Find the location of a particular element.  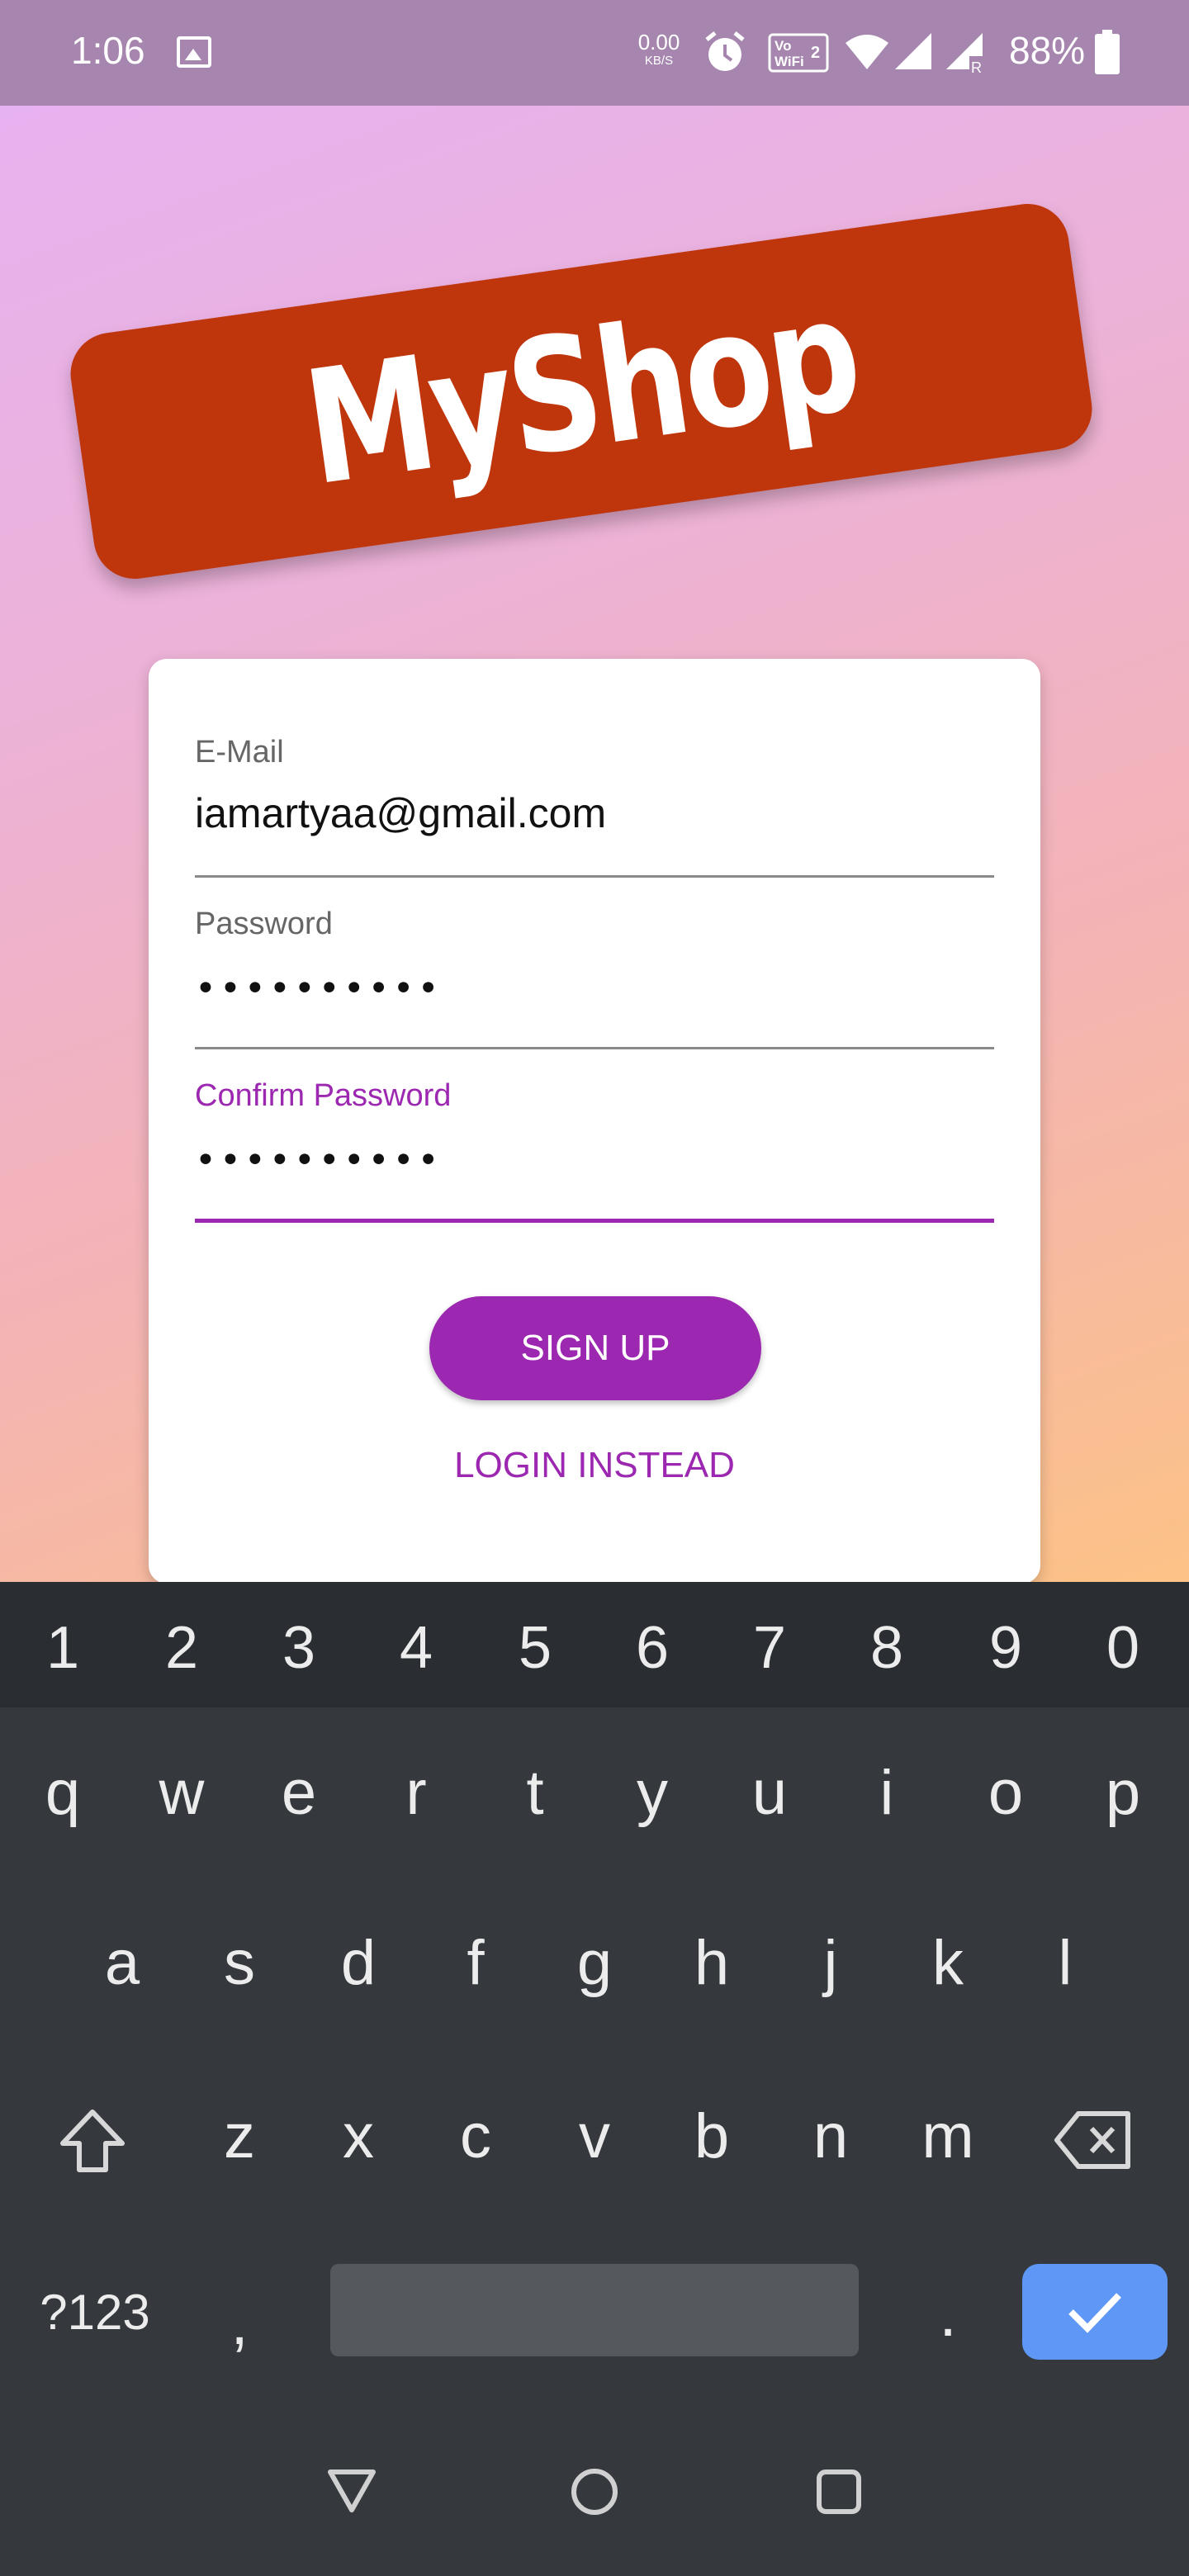

signup-button: SIGN UP is located at coordinates (595, 1348).